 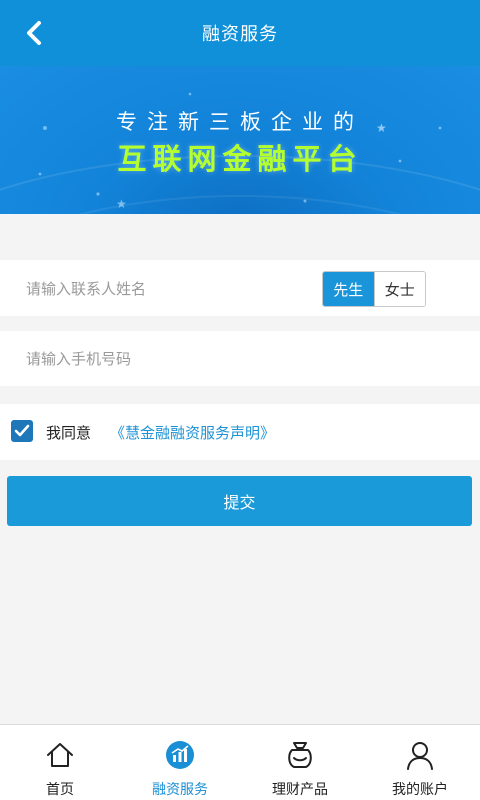 What do you see at coordinates (240, 288) in the screenshot?
I see `contact-name-row: 请输入联系人姓名 先生 女士` at bounding box center [240, 288].